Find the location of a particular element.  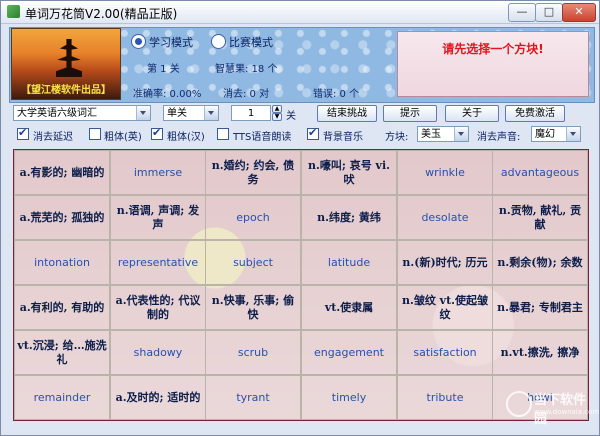

minimize-button: — is located at coordinates (522, 12).